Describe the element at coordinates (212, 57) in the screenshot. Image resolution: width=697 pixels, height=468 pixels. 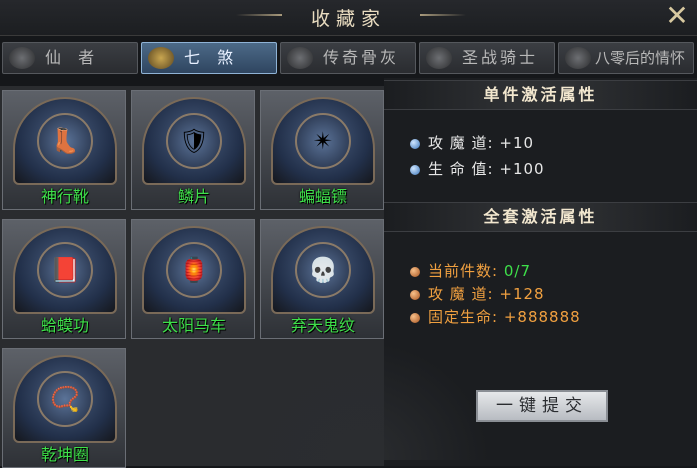
I see `tab-label: 七 煞` at that location.